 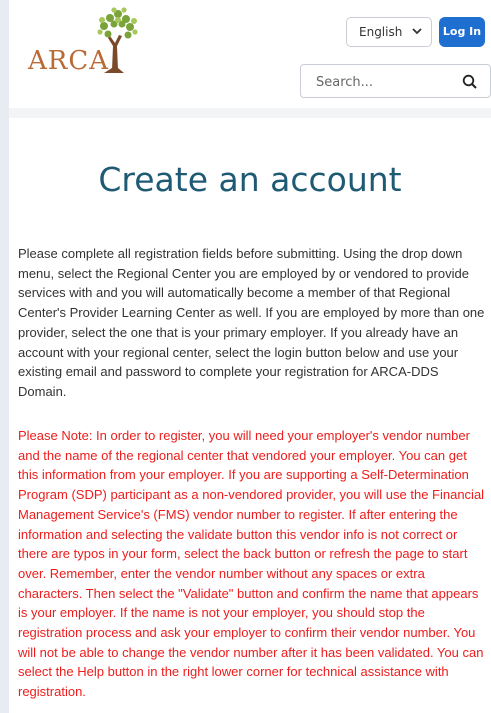 I want to click on page-title: Create an account, so click(x=250, y=179).